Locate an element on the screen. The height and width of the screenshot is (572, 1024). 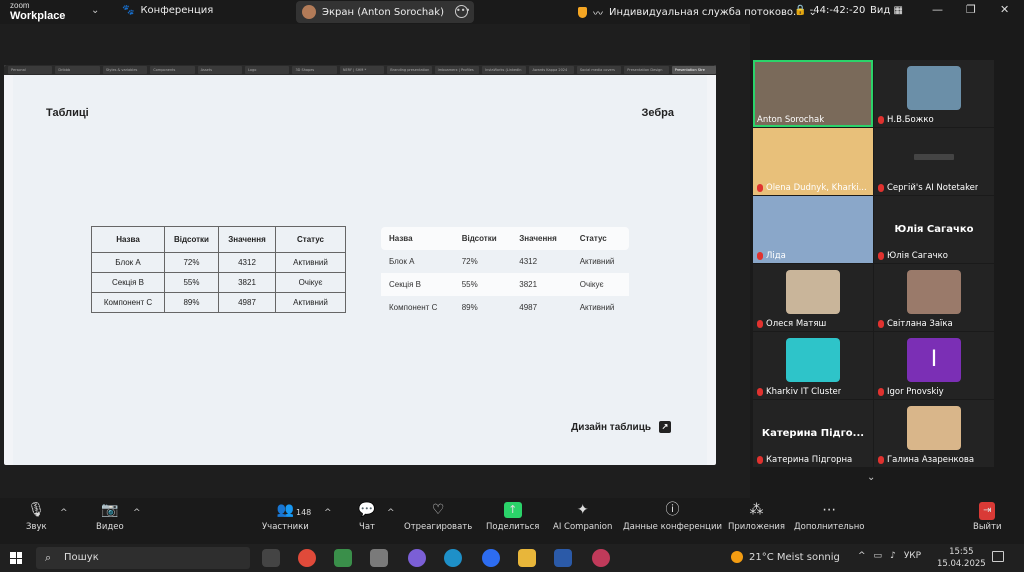
windows-start-icon is located at coordinates (16, 558).